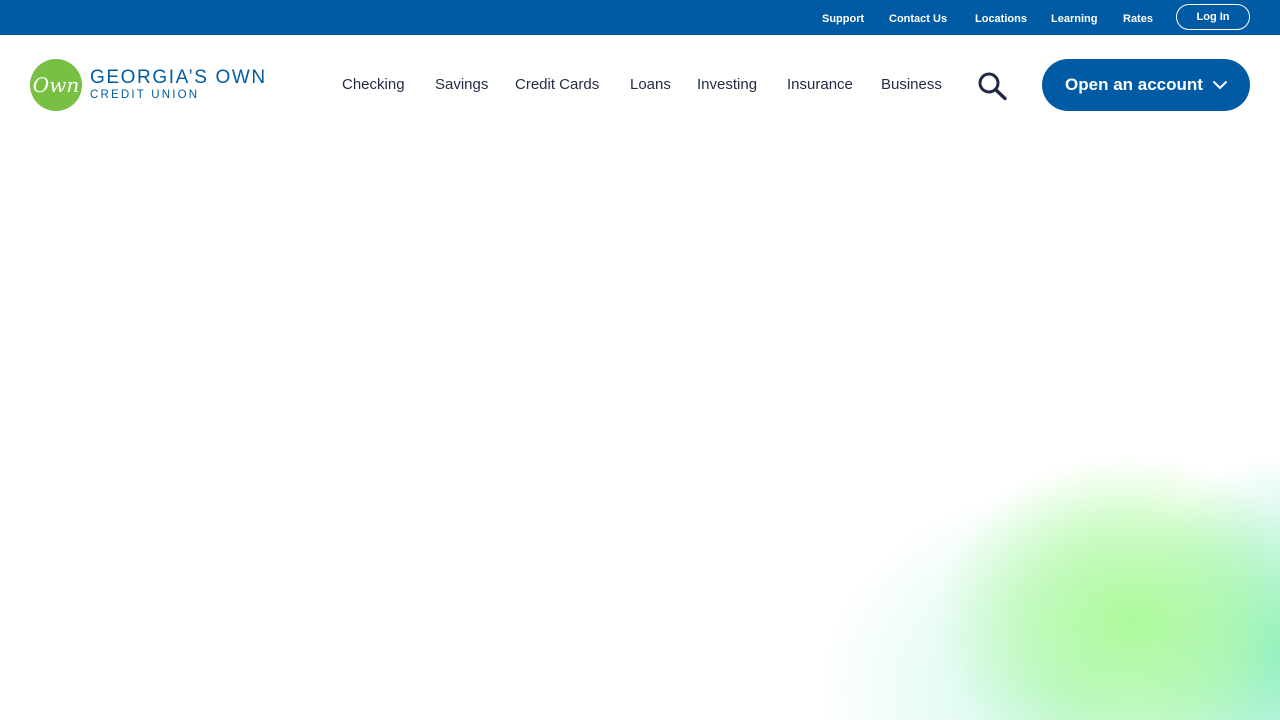 This screenshot has height=720, width=1280. I want to click on nav-savings: Savings, so click(461, 85).